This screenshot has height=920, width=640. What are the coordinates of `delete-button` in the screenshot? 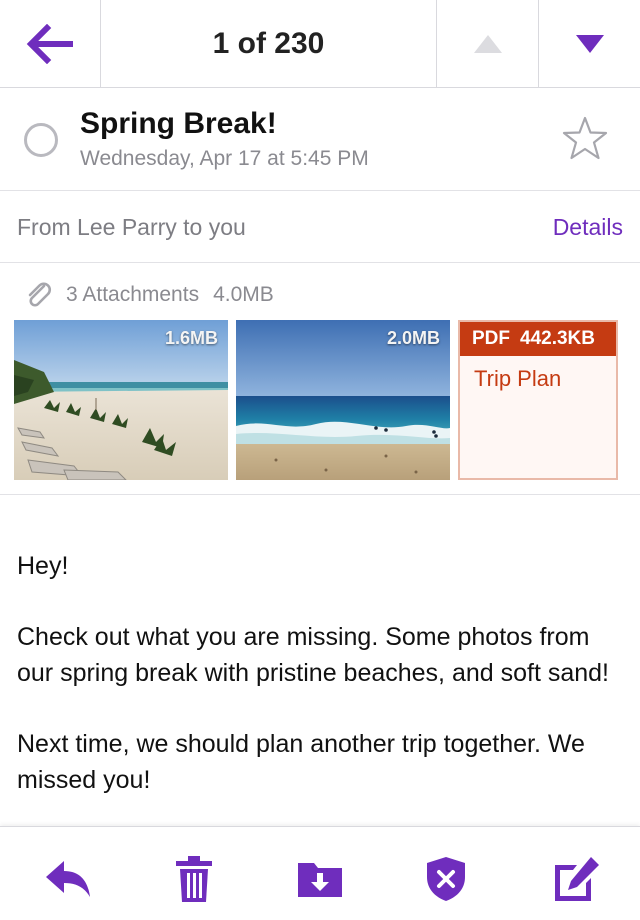 It's located at (194, 879).